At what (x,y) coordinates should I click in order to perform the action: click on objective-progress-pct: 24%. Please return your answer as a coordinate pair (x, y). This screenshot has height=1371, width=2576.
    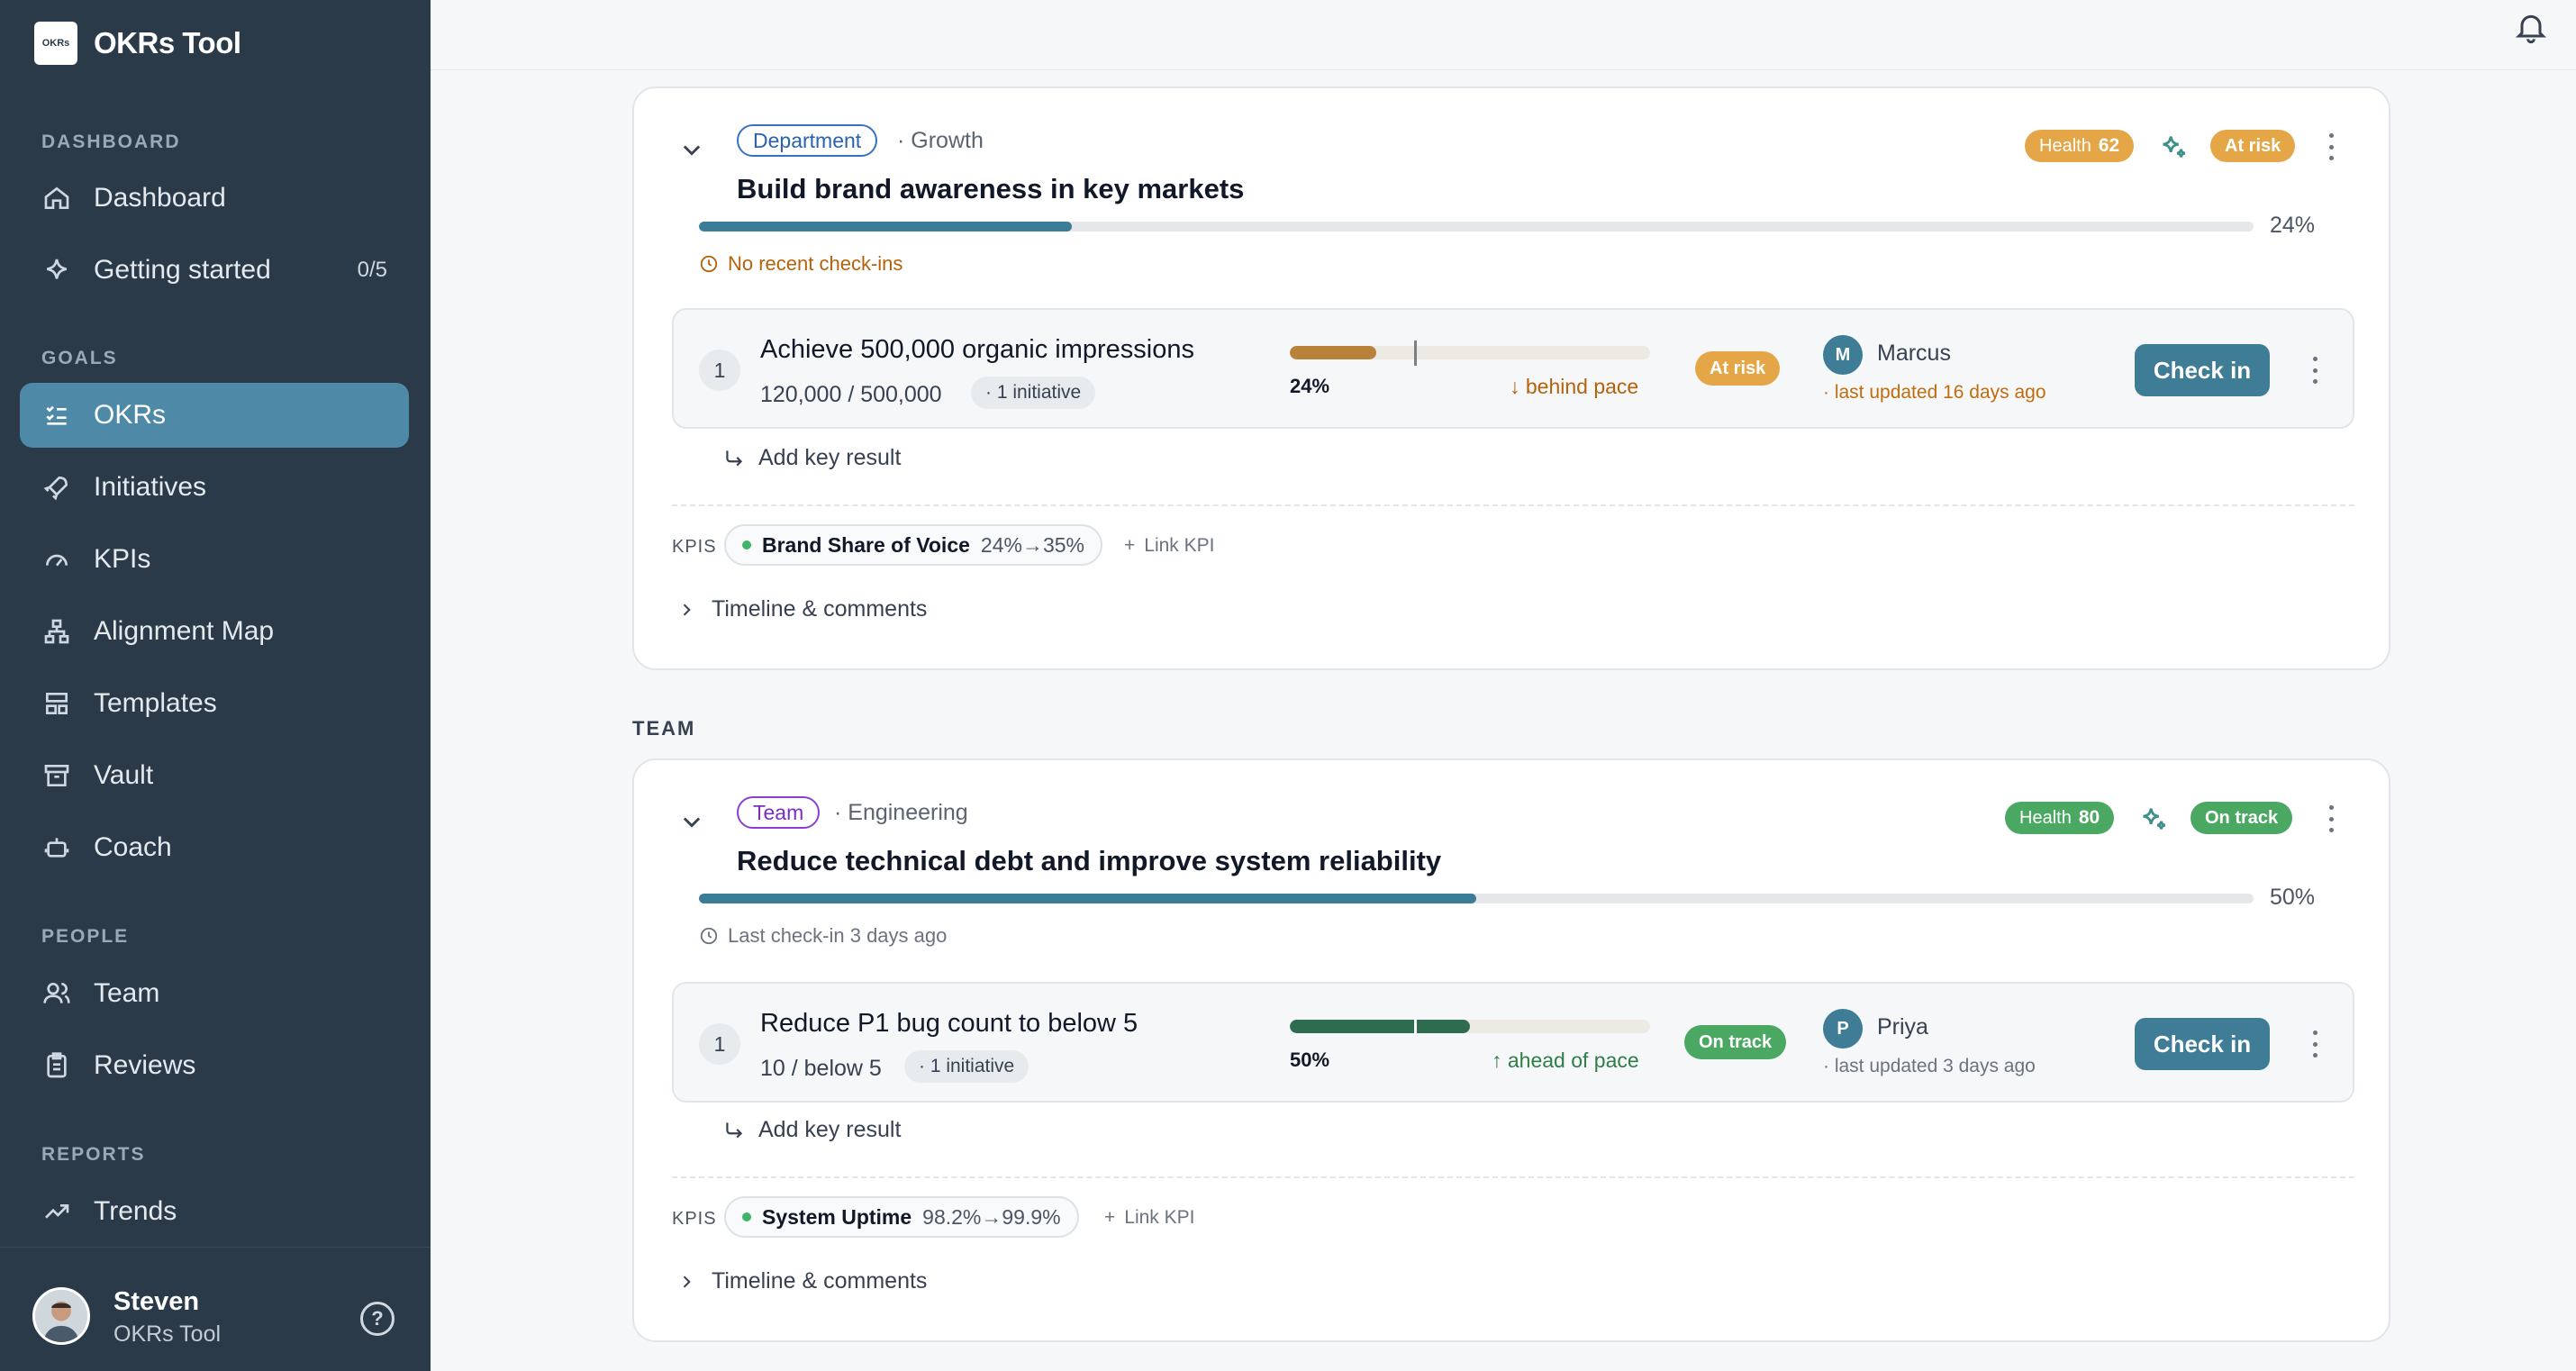
    Looking at the image, I should click on (2292, 225).